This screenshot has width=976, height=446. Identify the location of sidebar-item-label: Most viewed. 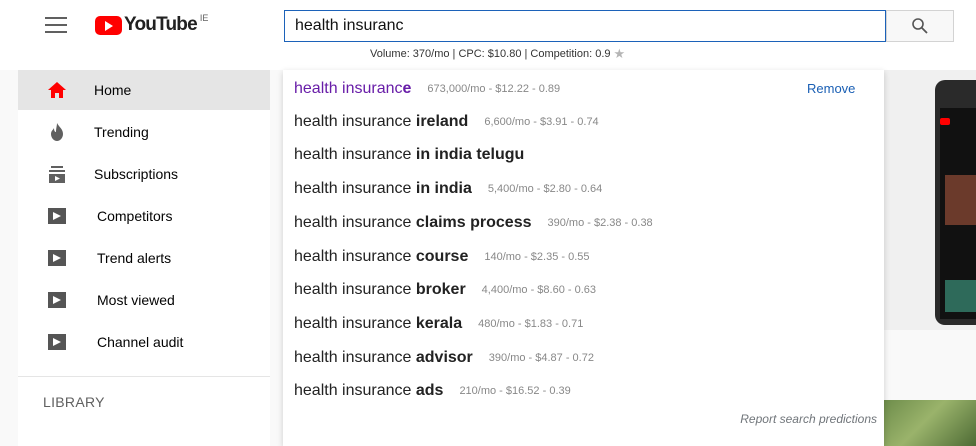
(136, 300).